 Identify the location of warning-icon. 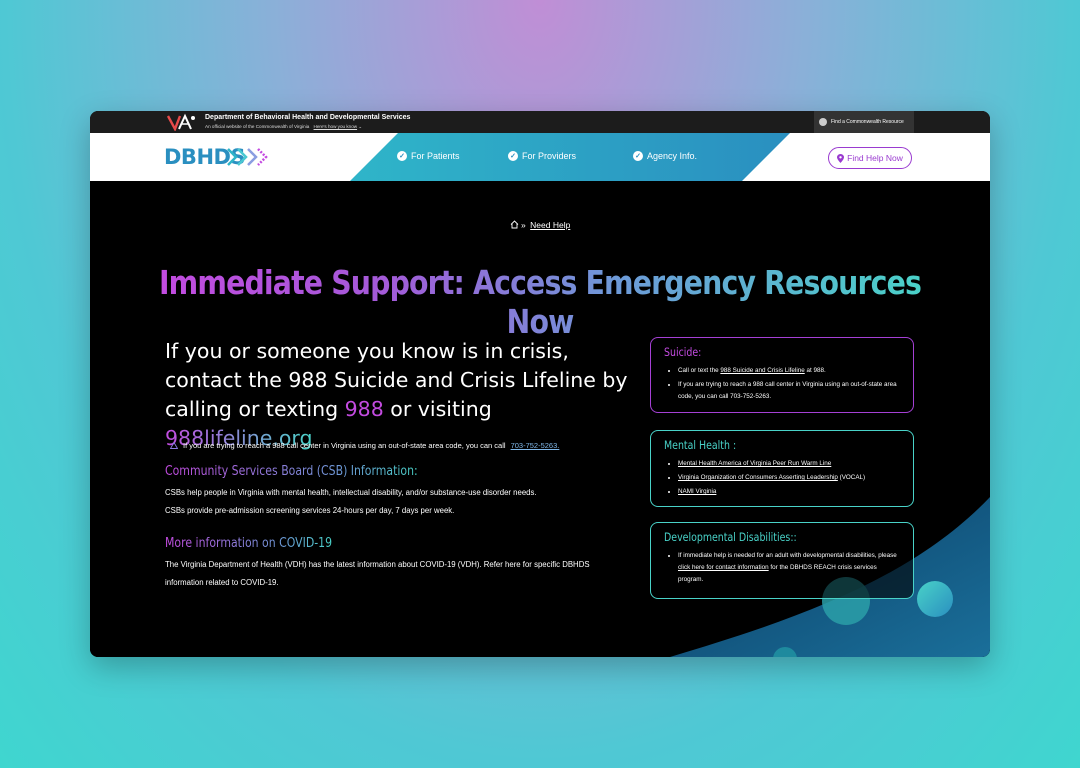
(174, 445).